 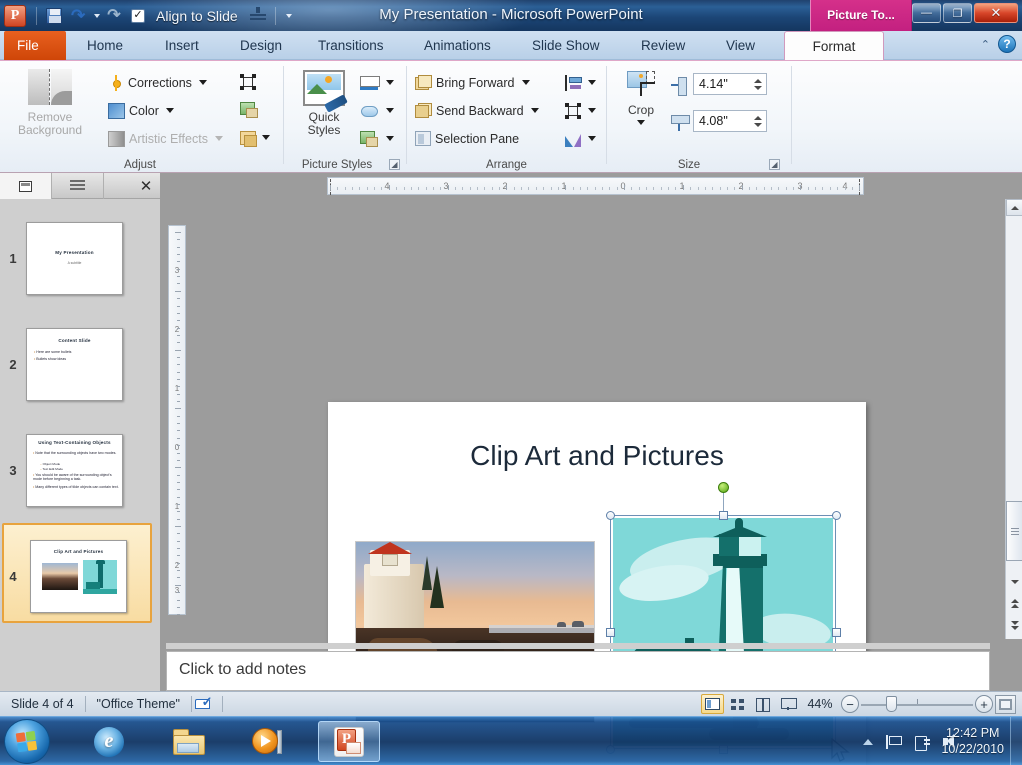 What do you see at coordinates (566, 45) in the screenshot?
I see `tab-slide-show: Slide Show` at bounding box center [566, 45].